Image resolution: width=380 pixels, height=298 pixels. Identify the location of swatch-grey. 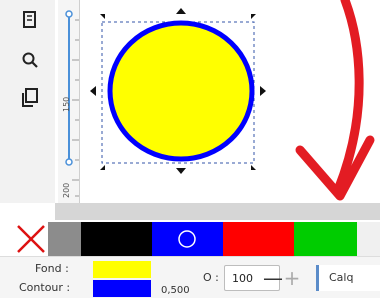
(64, 239).